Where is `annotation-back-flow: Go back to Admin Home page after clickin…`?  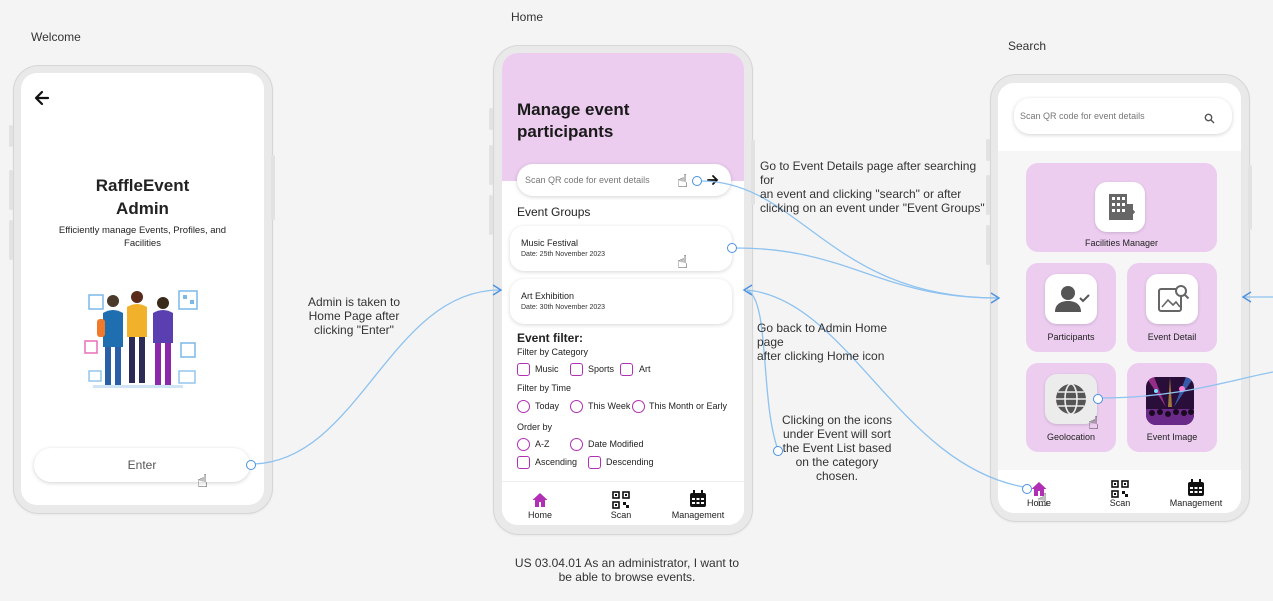
annotation-back-flow: Go back to Admin Home page after clickin… is located at coordinates (822, 342).